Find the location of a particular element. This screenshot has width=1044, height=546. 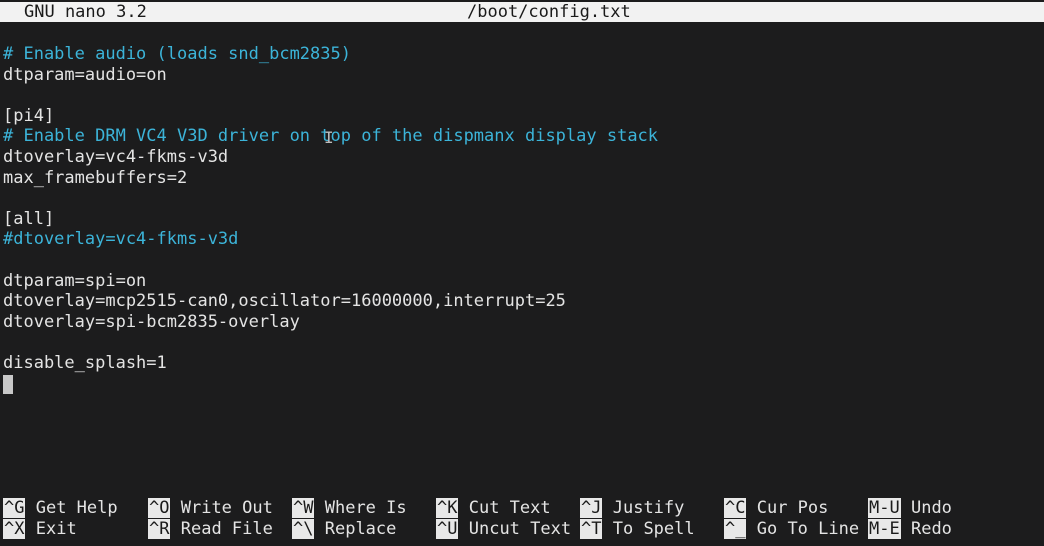

shortcut-redo: M-E Redo is located at coordinates (910, 529).